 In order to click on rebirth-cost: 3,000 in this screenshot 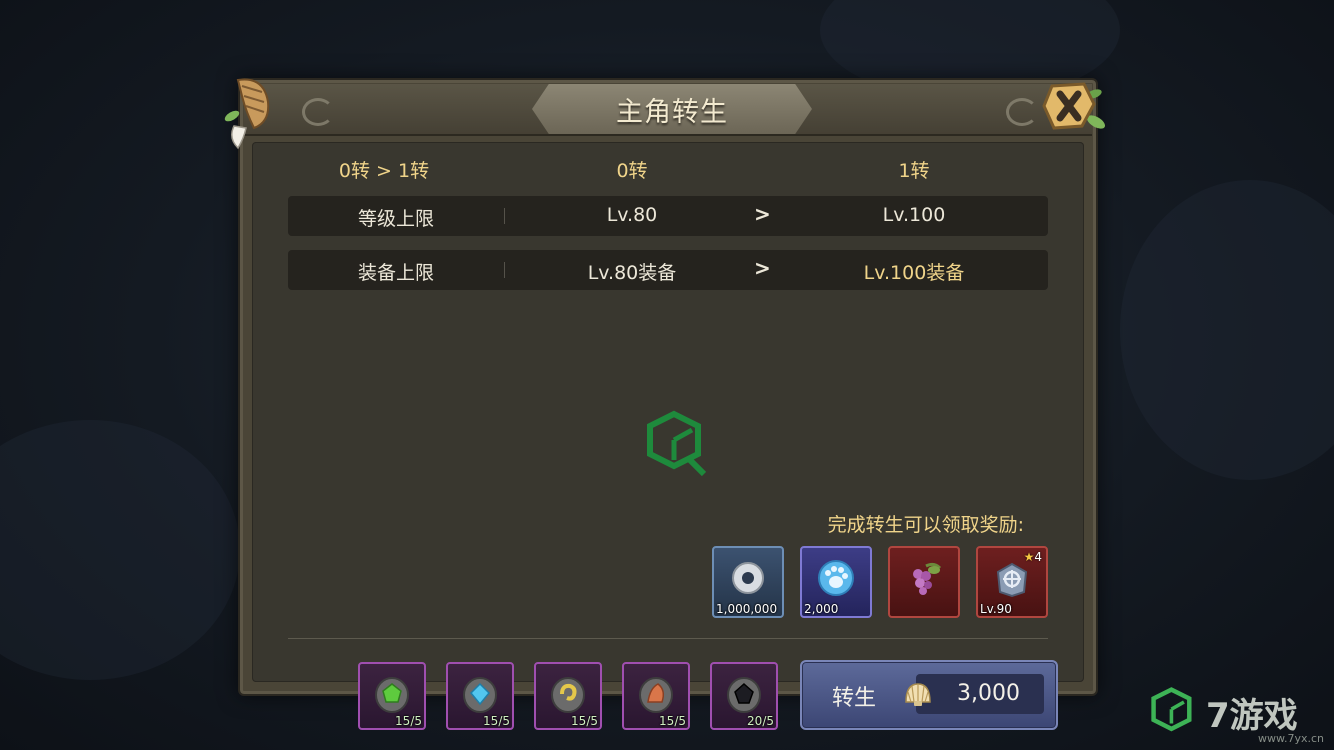, I will do `click(974, 694)`.